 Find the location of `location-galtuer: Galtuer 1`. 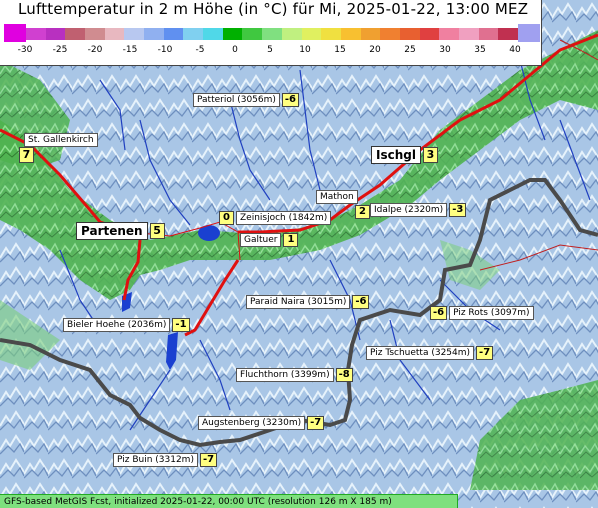

location-galtuer: Galtuer 1 is located at coordinates (269, 240).